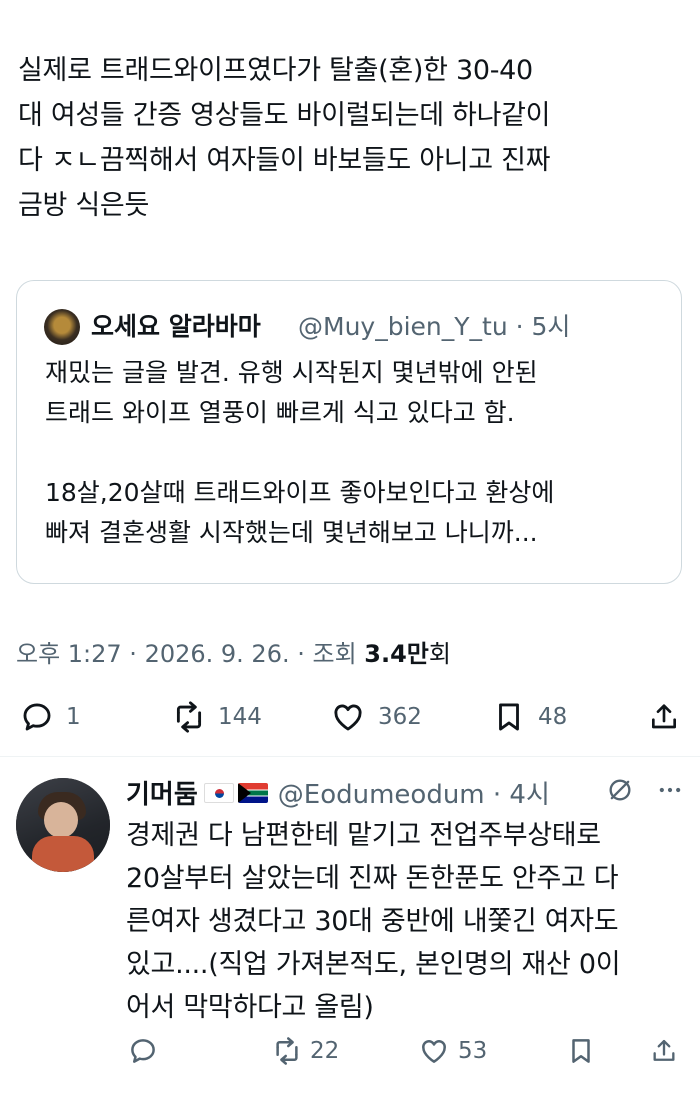 The image size is (700, 1096). Describe the element at coordinates (291, 372) in the screenshot. I see `quote-body-line: 재밌는 글을 발견. 유행 시작된지 몇년밖에 안된` at that location.